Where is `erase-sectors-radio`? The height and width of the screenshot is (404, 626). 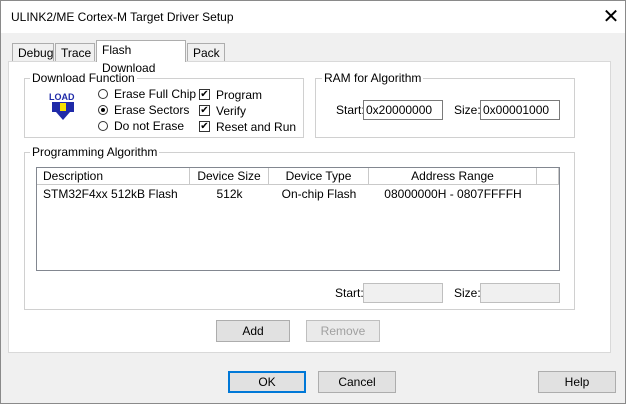 erase-sectors-radio is located at coordinates (103, 110).